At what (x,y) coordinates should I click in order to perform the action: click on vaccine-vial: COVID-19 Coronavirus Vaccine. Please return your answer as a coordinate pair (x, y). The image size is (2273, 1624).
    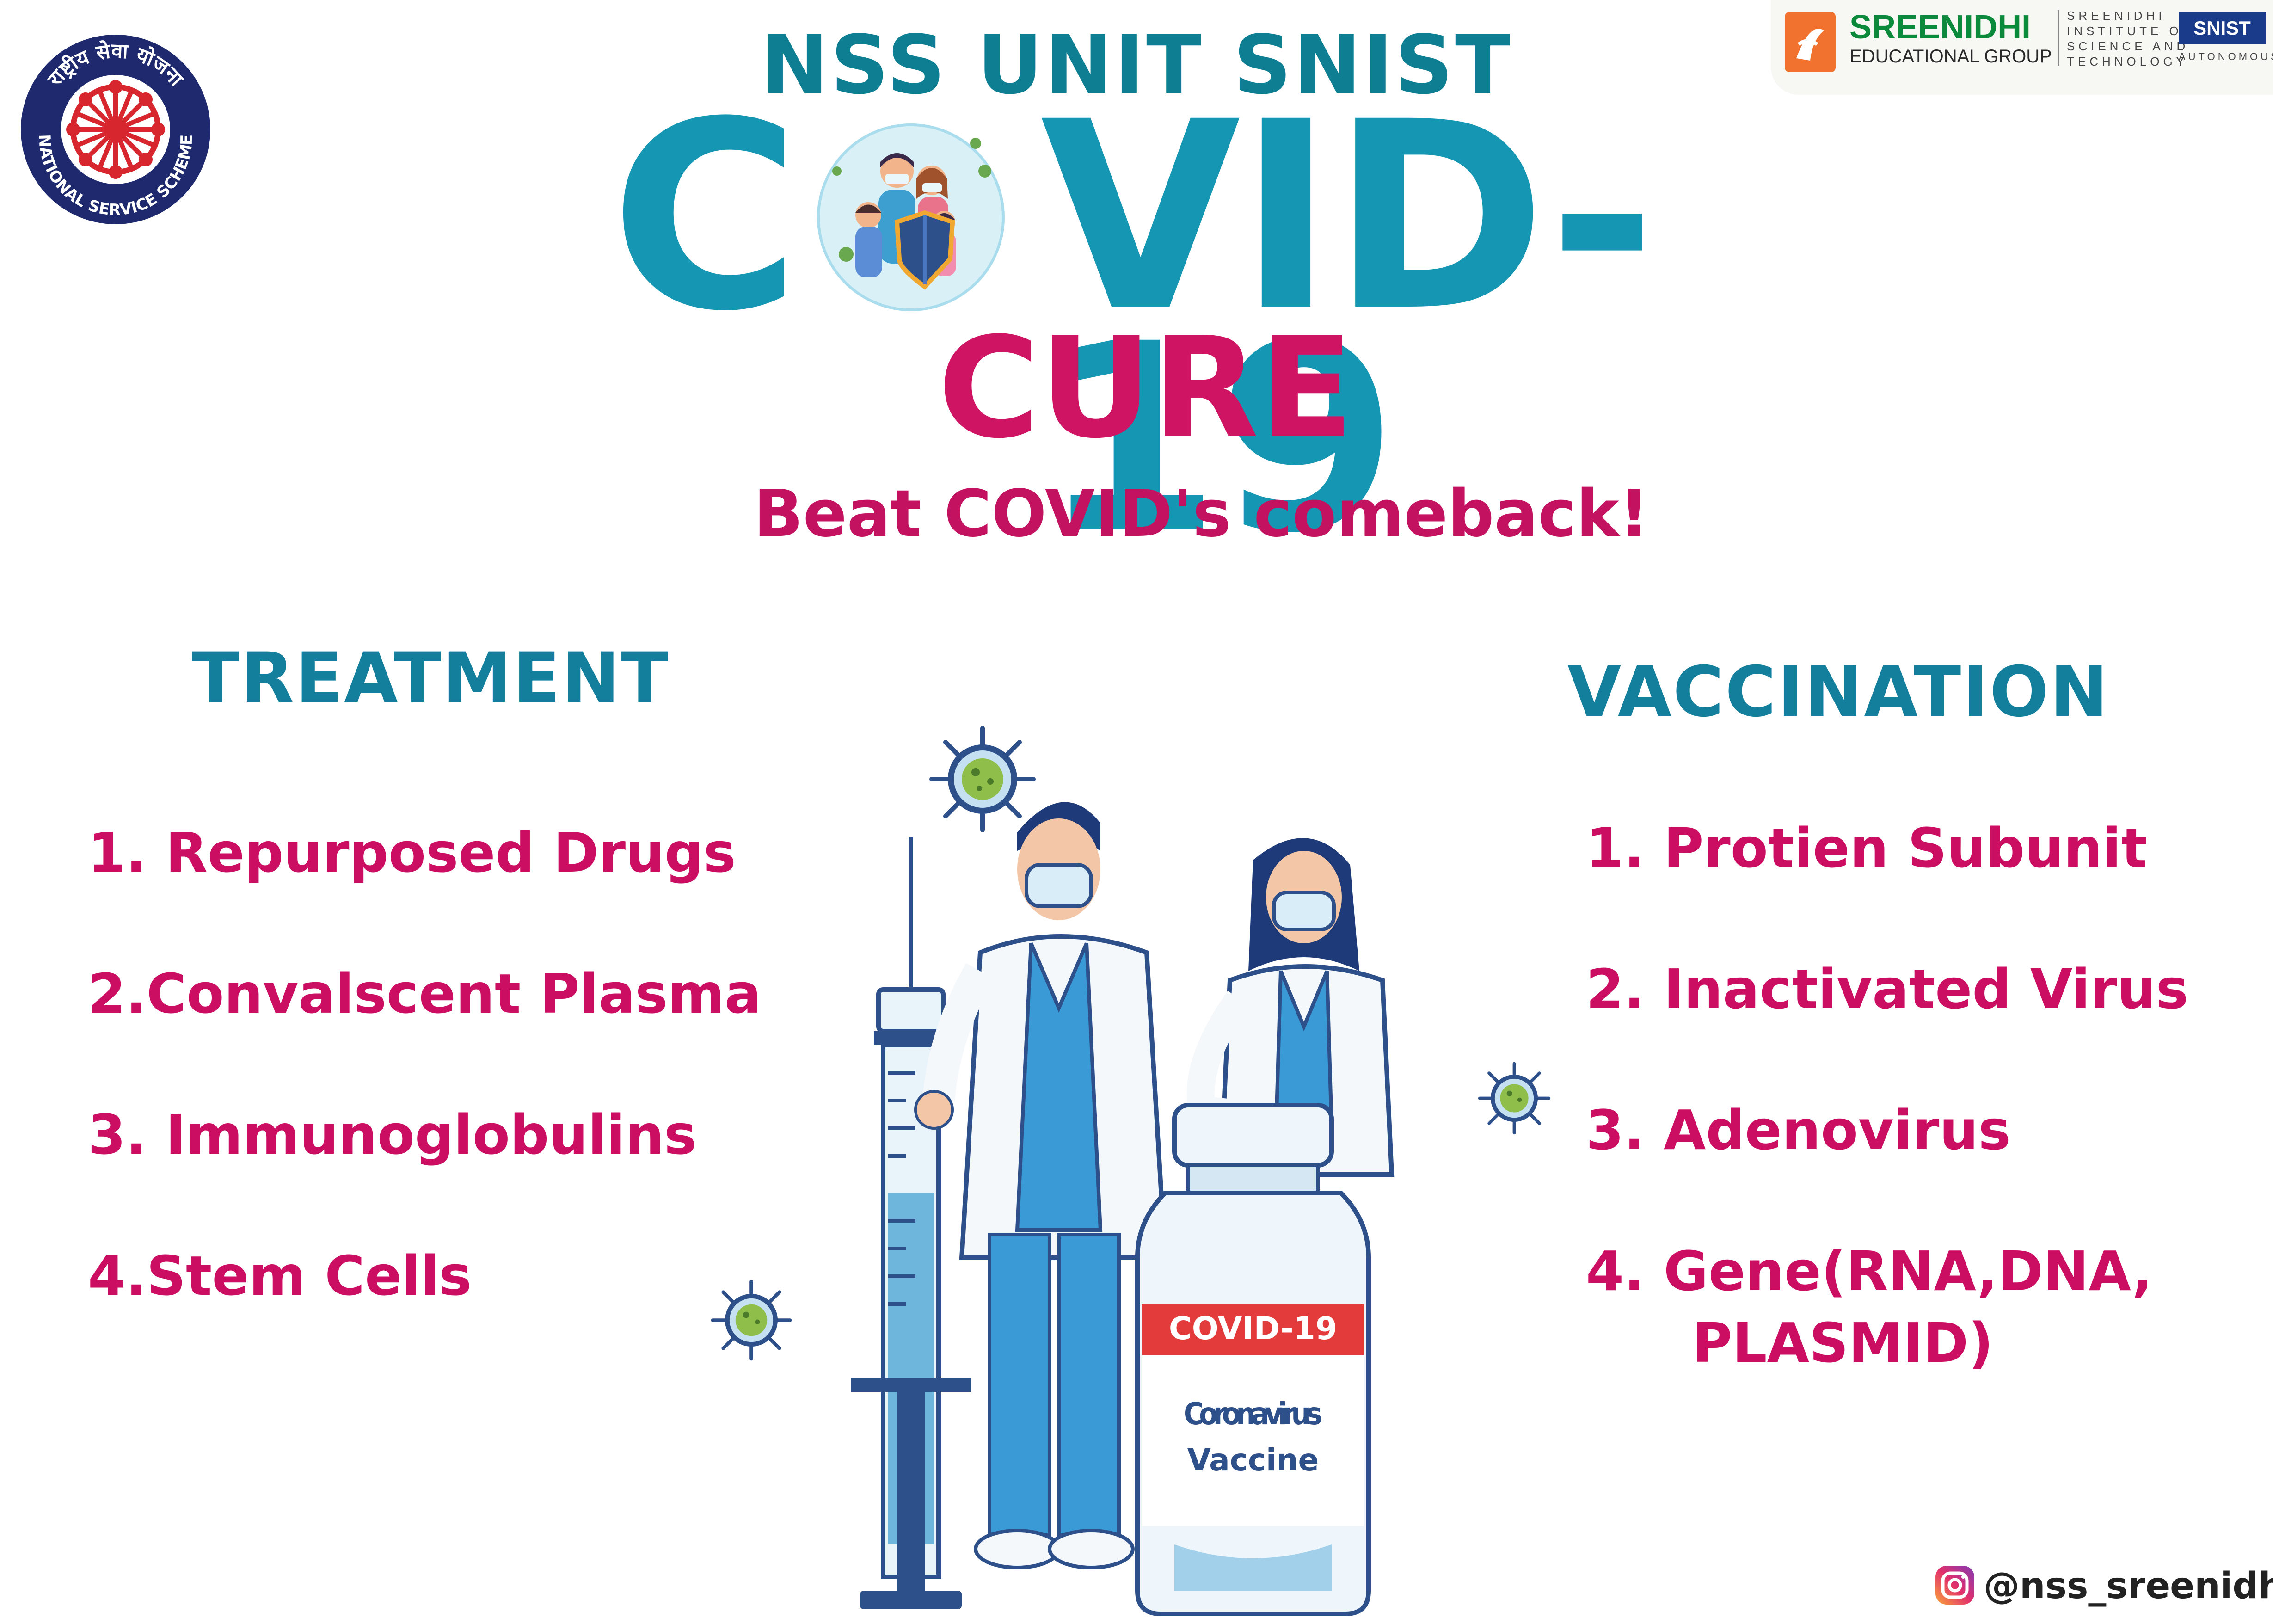
    Looking at the image, I should click on (1253, 1359).